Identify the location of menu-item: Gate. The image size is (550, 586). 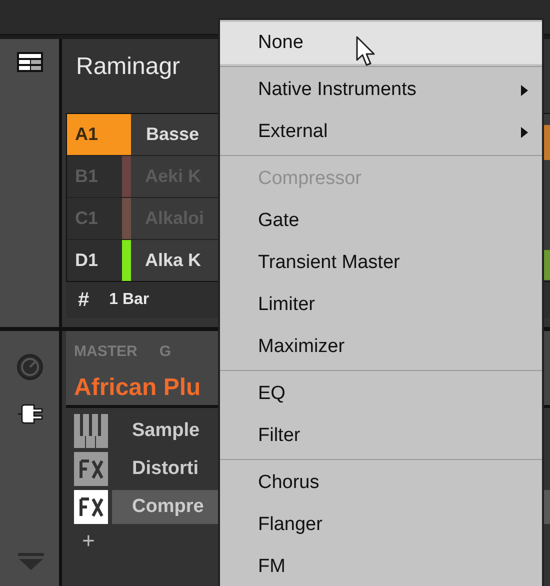
(381, 221).